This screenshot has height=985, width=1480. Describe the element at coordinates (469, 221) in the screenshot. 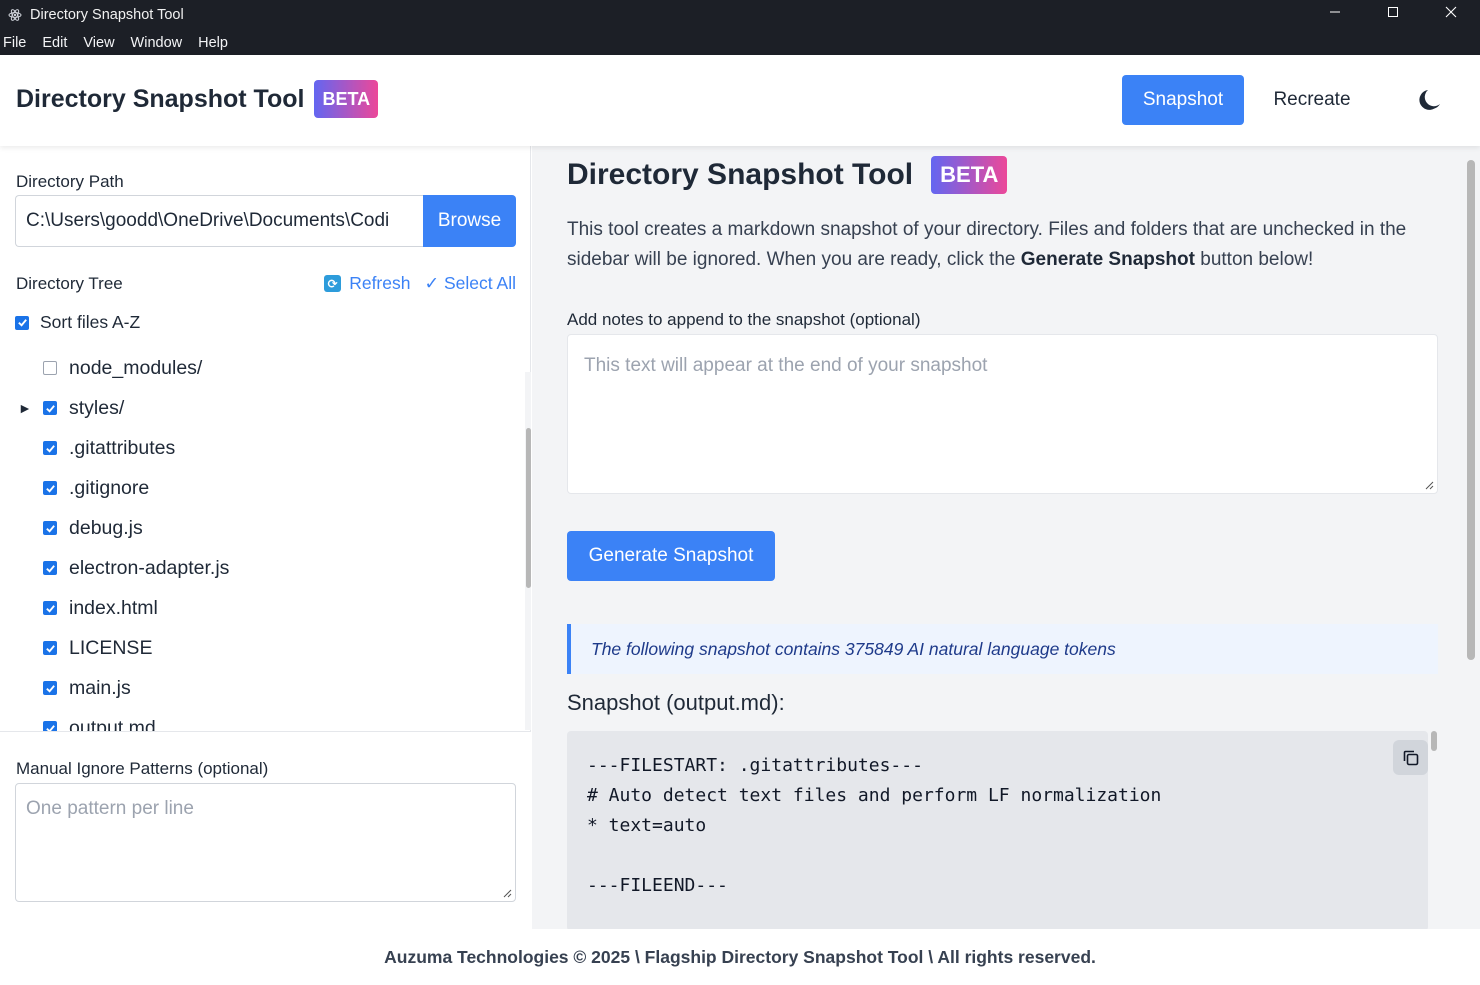

I see `browse-button: Browse` at that location.